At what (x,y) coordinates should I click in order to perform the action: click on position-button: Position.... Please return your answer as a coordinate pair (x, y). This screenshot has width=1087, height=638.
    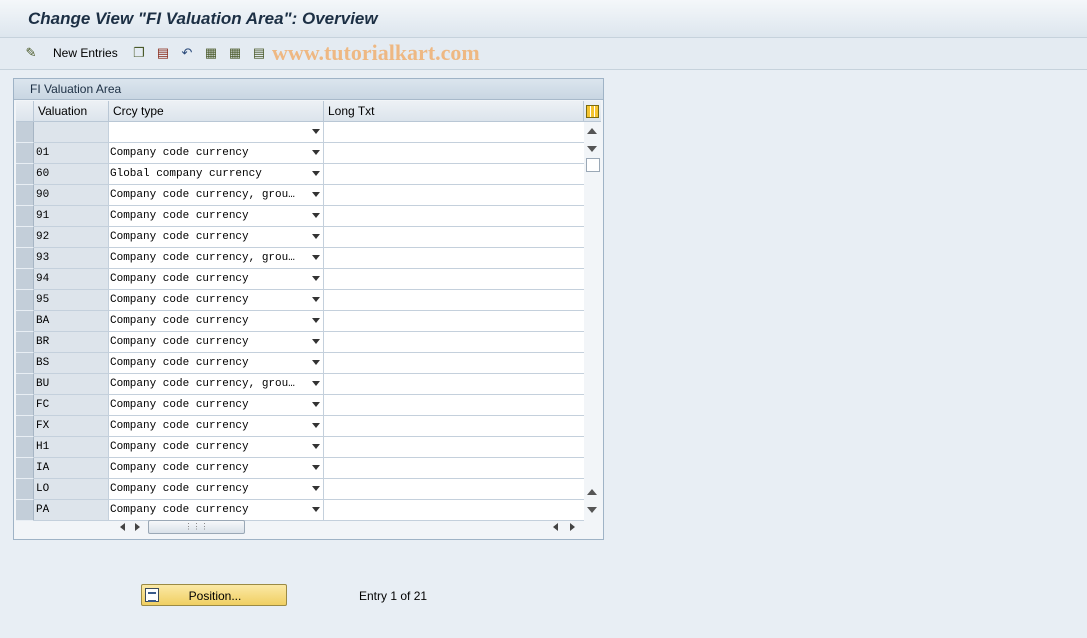
    Looking at the image, I should click on (214, 595).